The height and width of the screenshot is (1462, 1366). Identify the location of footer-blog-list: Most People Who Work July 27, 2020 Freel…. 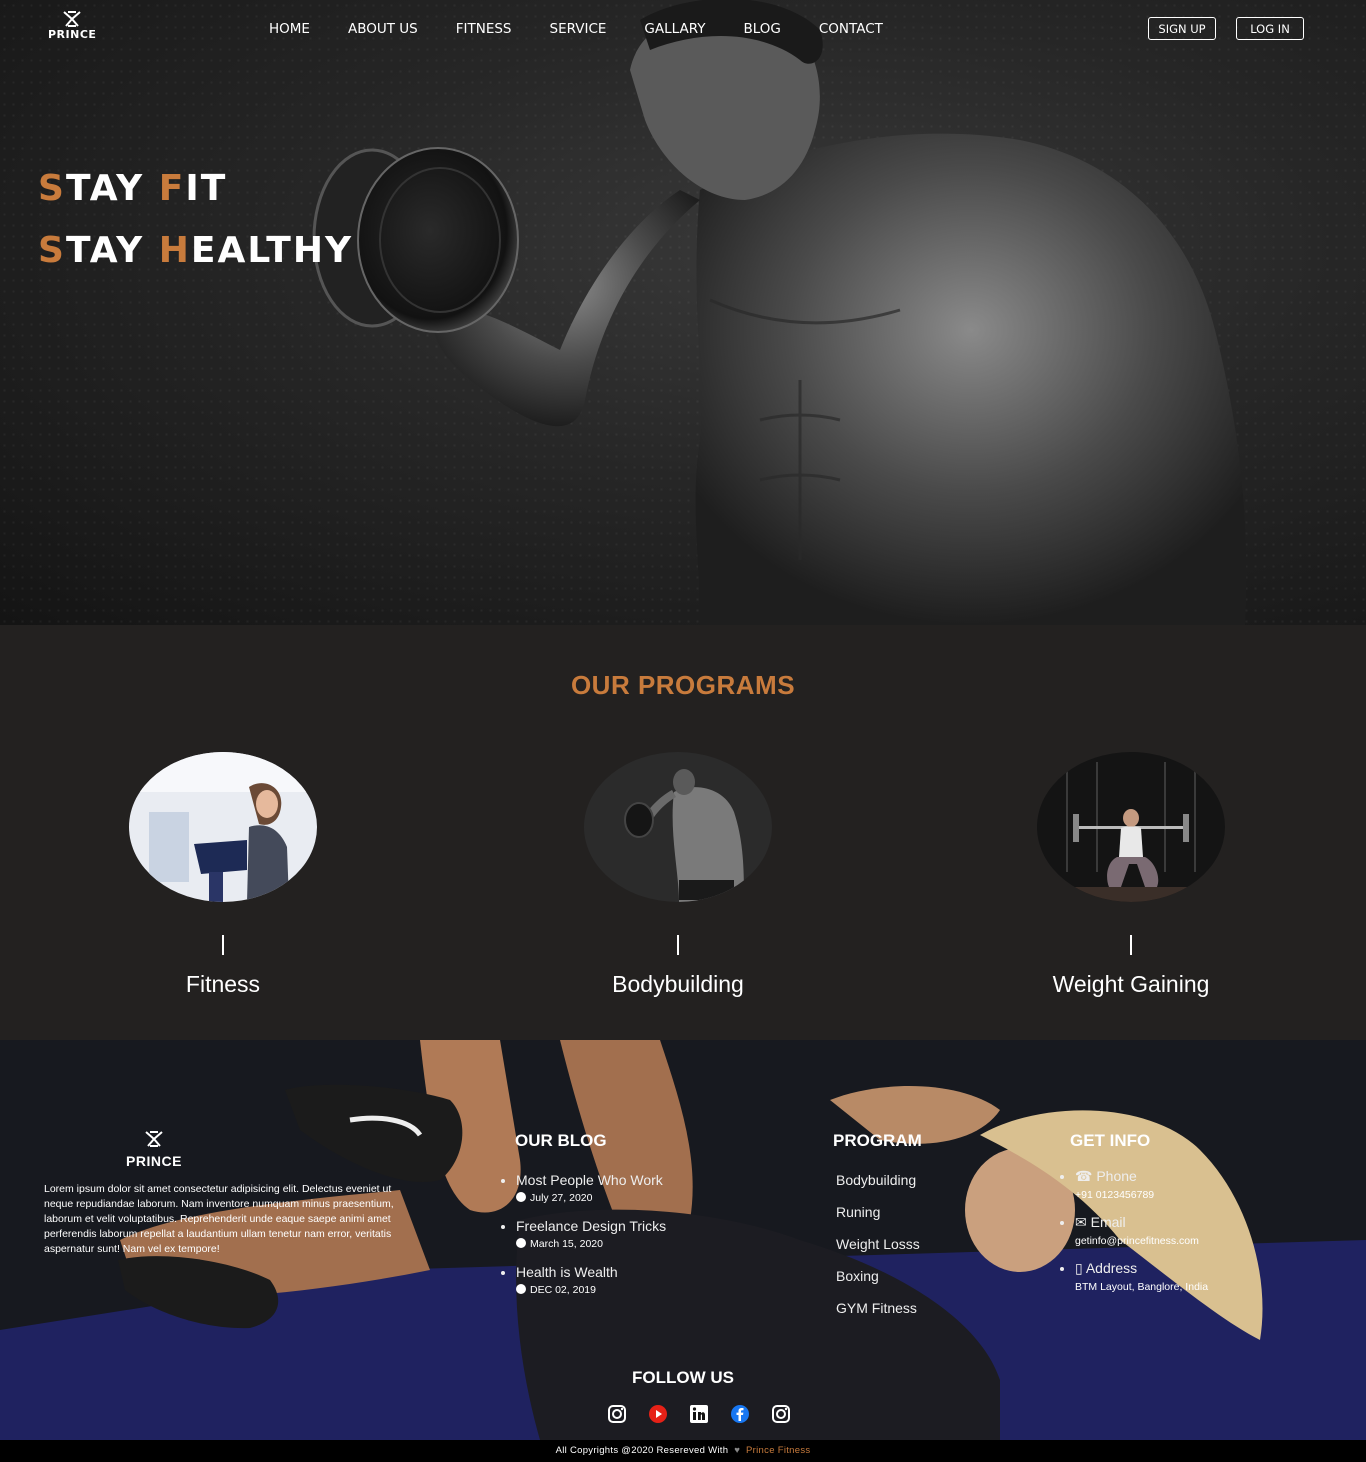
(591, 1241).